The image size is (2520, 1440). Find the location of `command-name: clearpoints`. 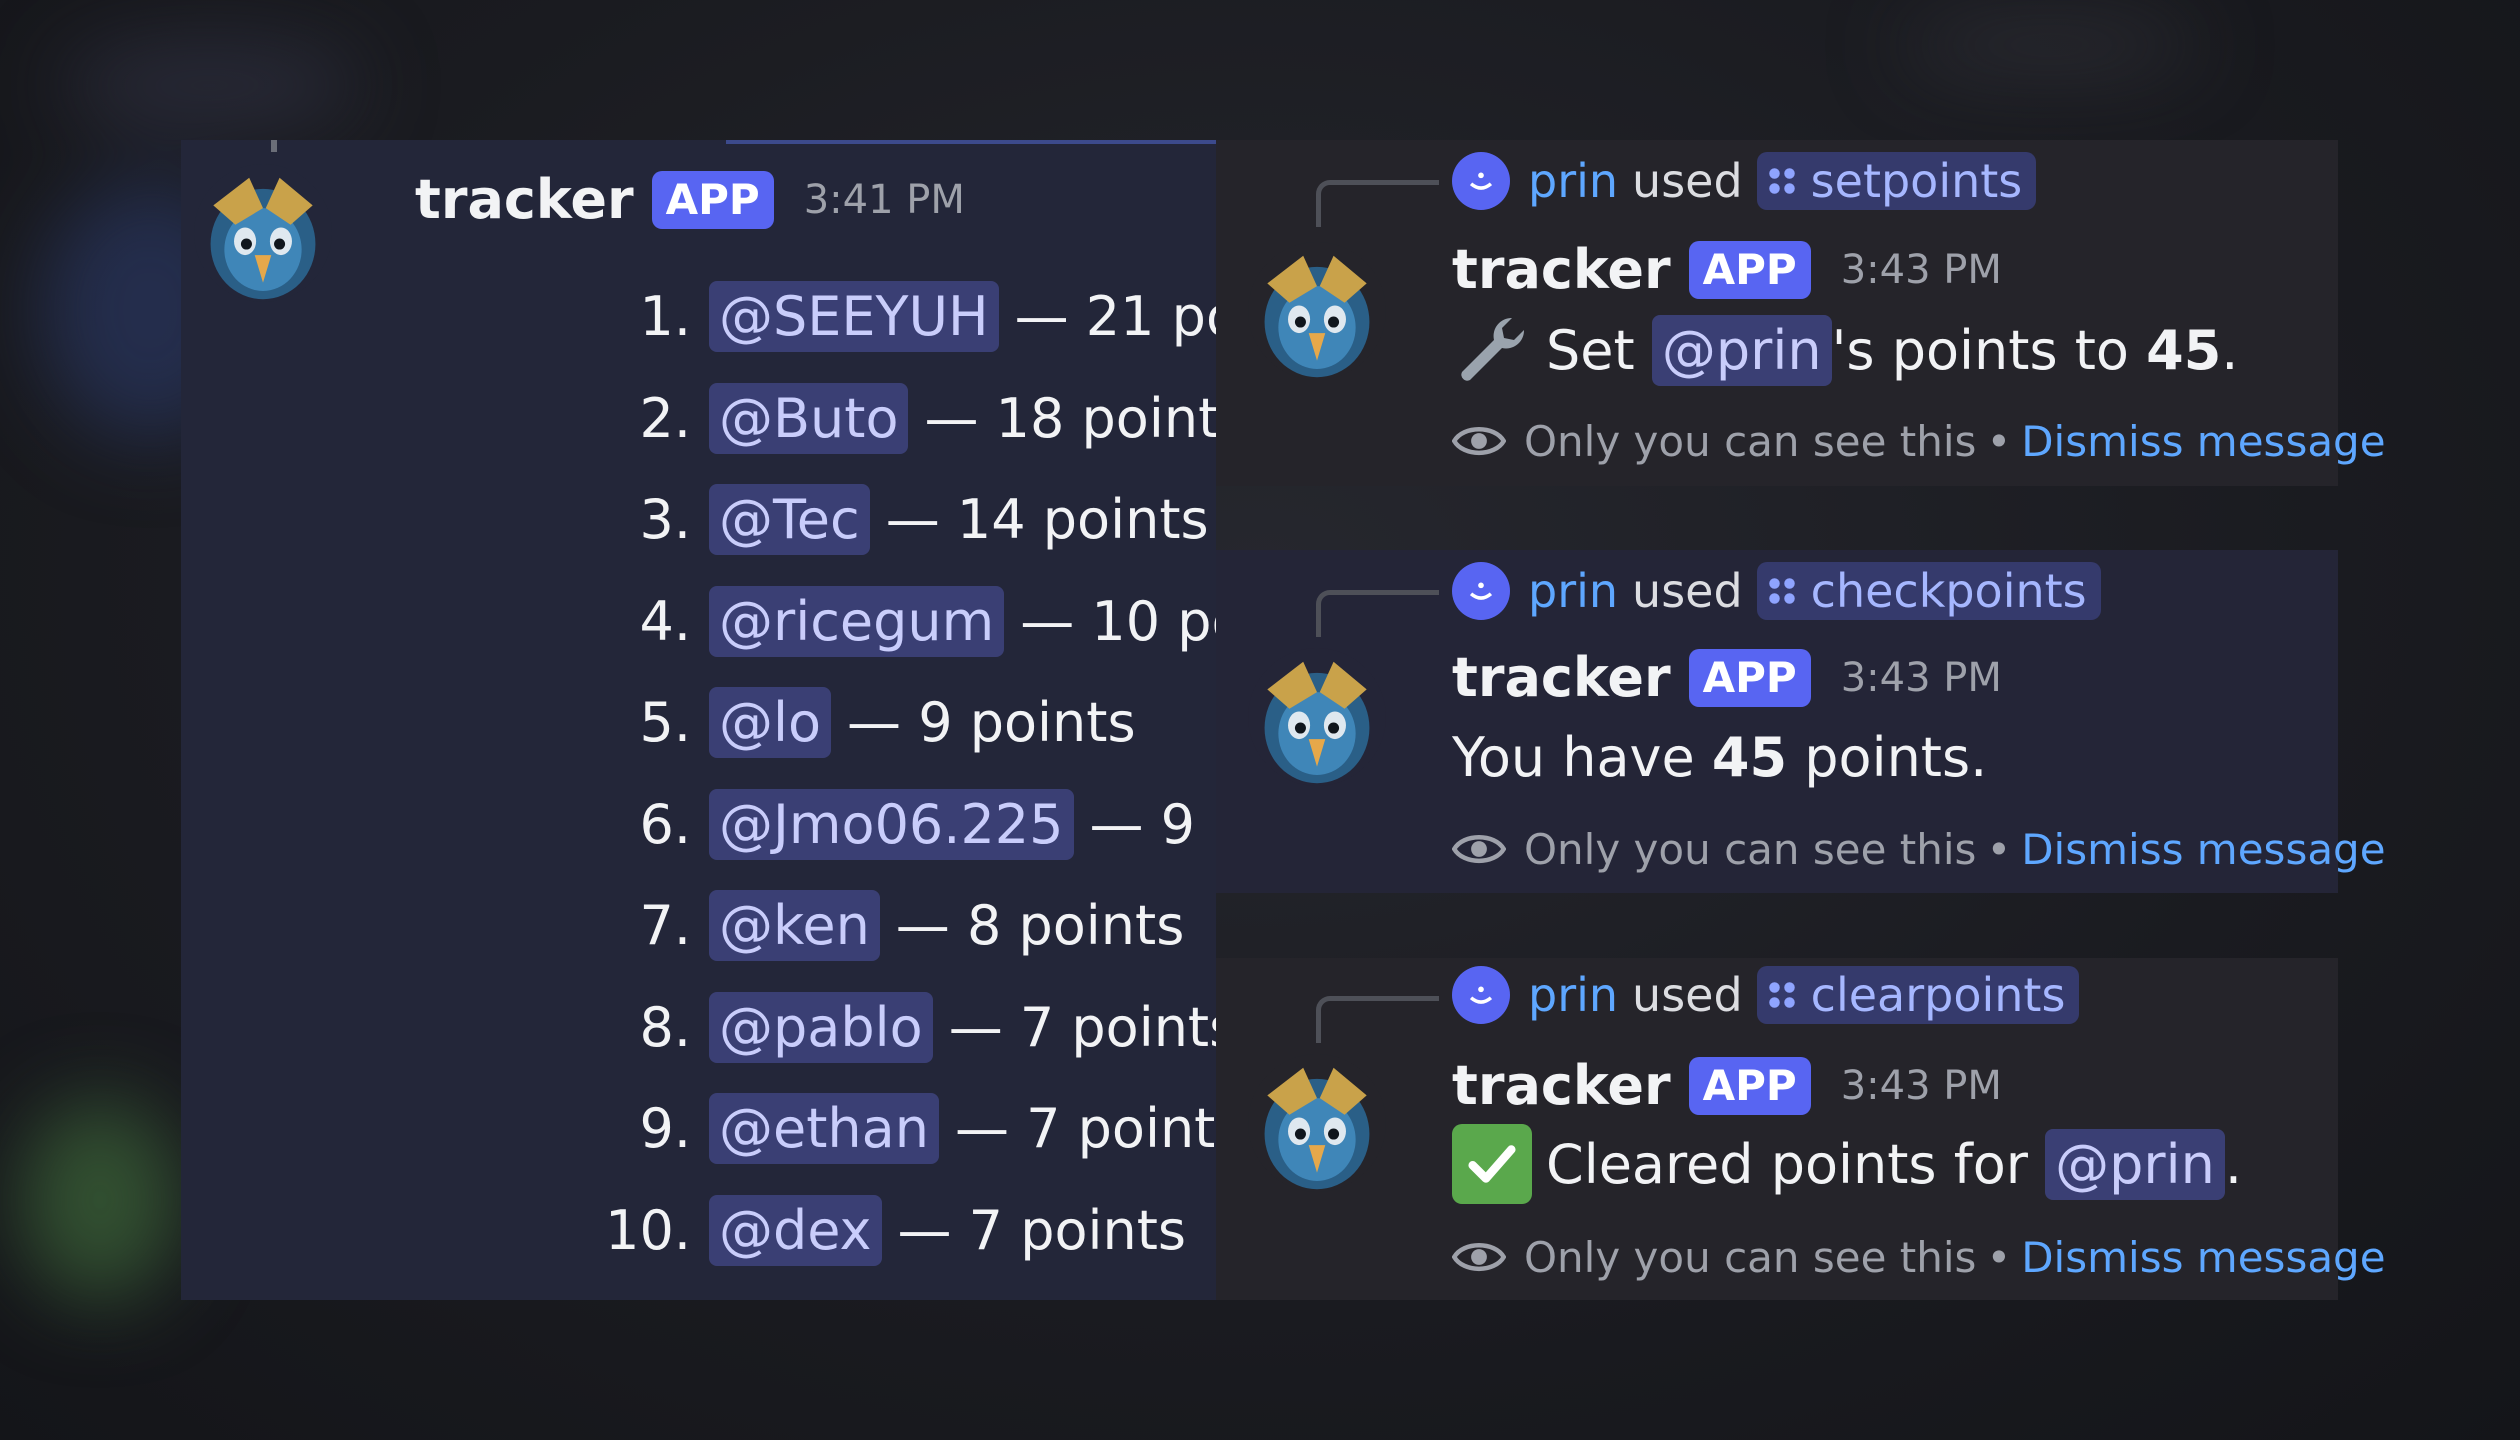

command-name: clearpoints is located at coordinates (1938, 995).